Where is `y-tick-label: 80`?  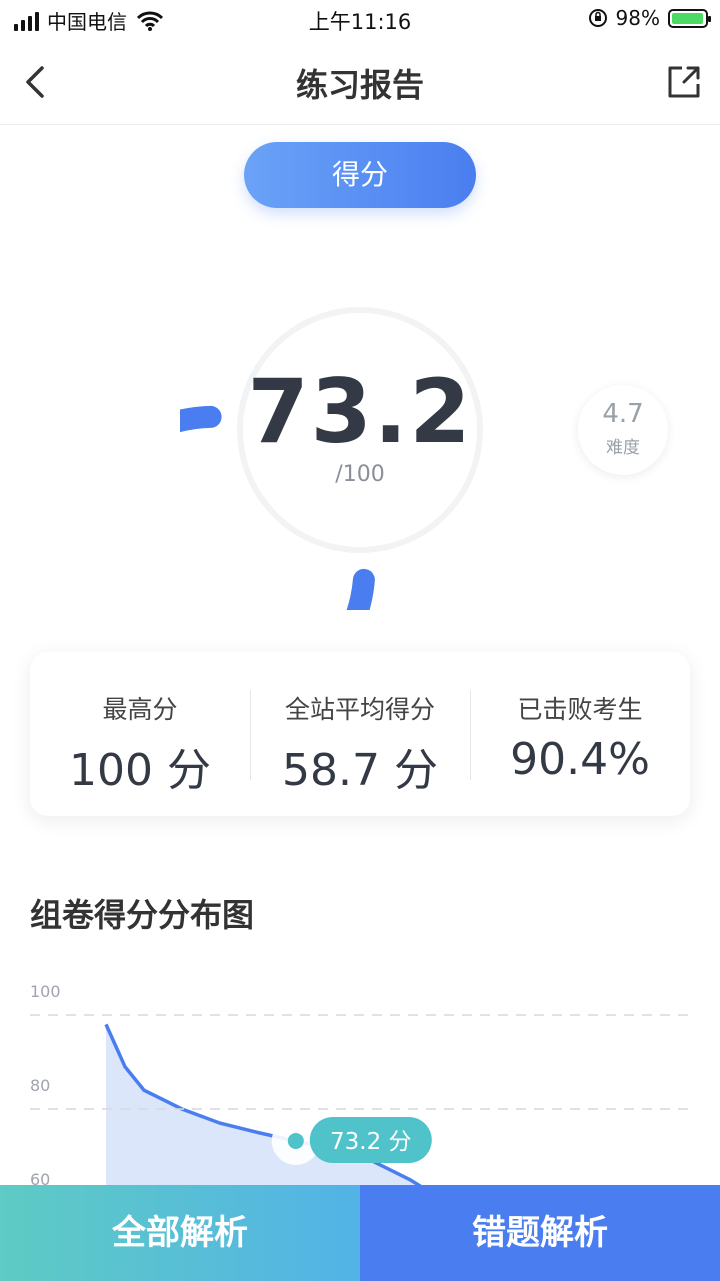 y-tick-label: 80 is located at coordinates (40, 1085).